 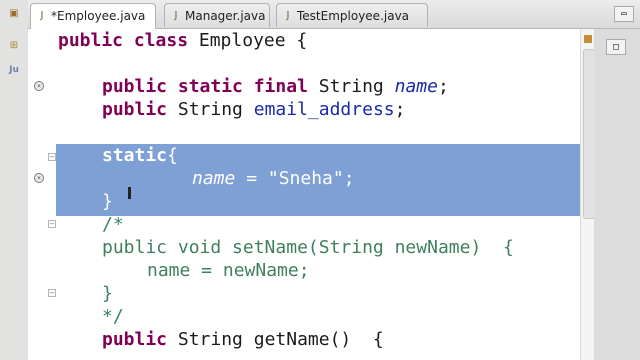 I want to click on comment-line: public void setName(String newName) {, so click(x=308, y=247).